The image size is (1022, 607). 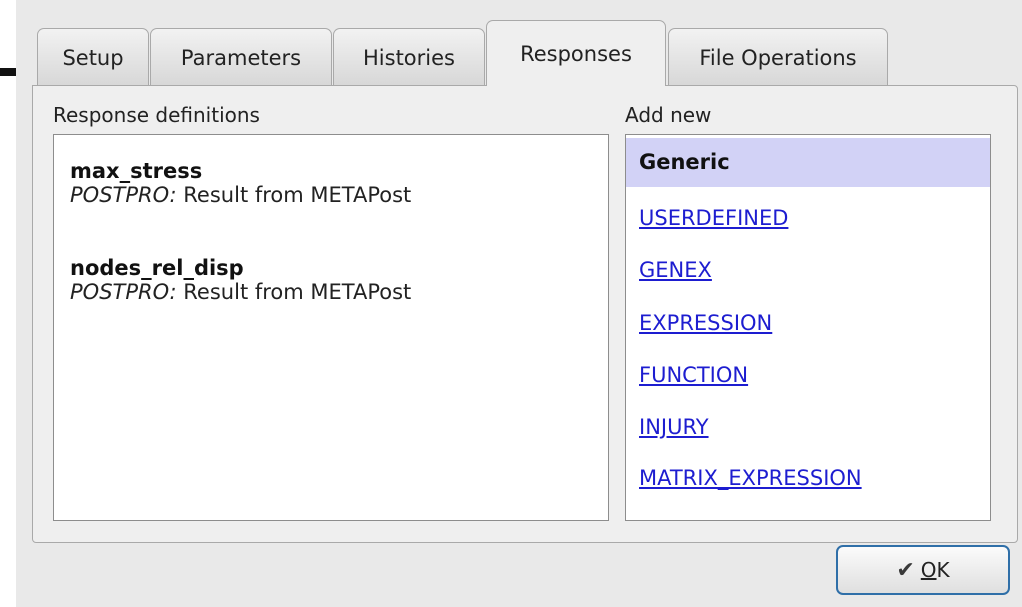 What do you see at coordinates (693, 375) in the screenshot?
I see `link-function: FUNCTION` at bounding box center [693, 375].